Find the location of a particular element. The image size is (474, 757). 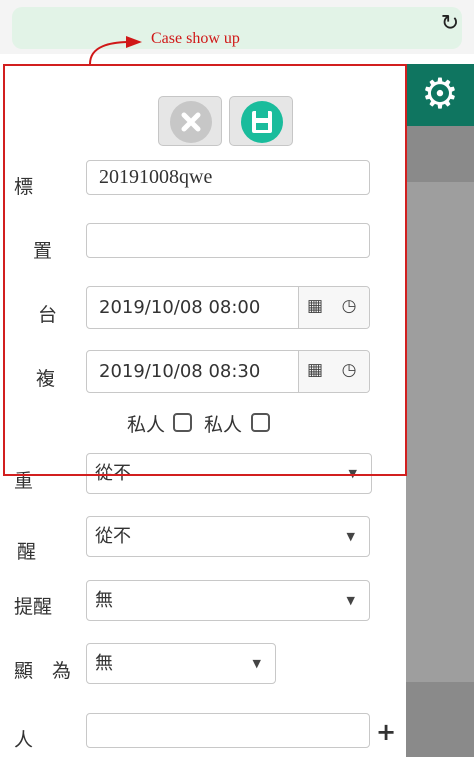

show-as-value: 無 is located at coordinates (104, 663).